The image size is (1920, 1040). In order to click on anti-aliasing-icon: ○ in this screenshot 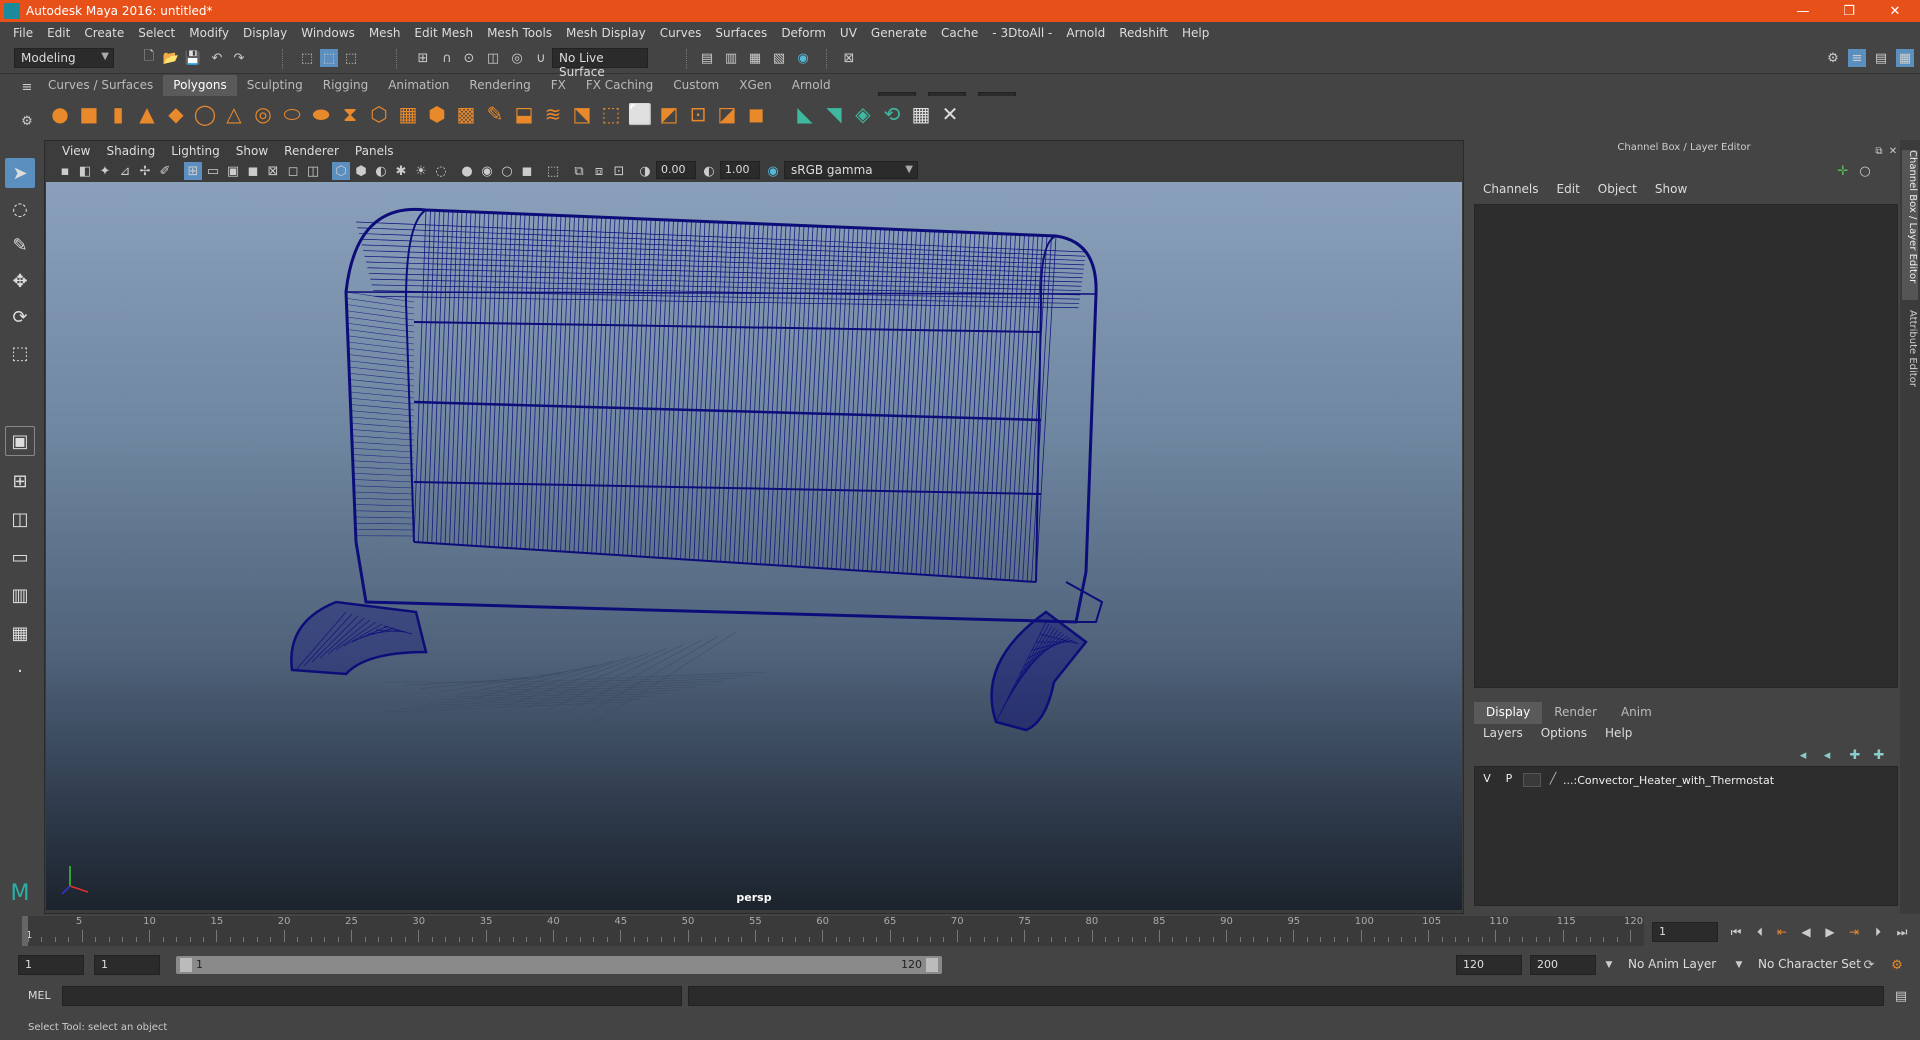, I will do `click(507, 171)`.